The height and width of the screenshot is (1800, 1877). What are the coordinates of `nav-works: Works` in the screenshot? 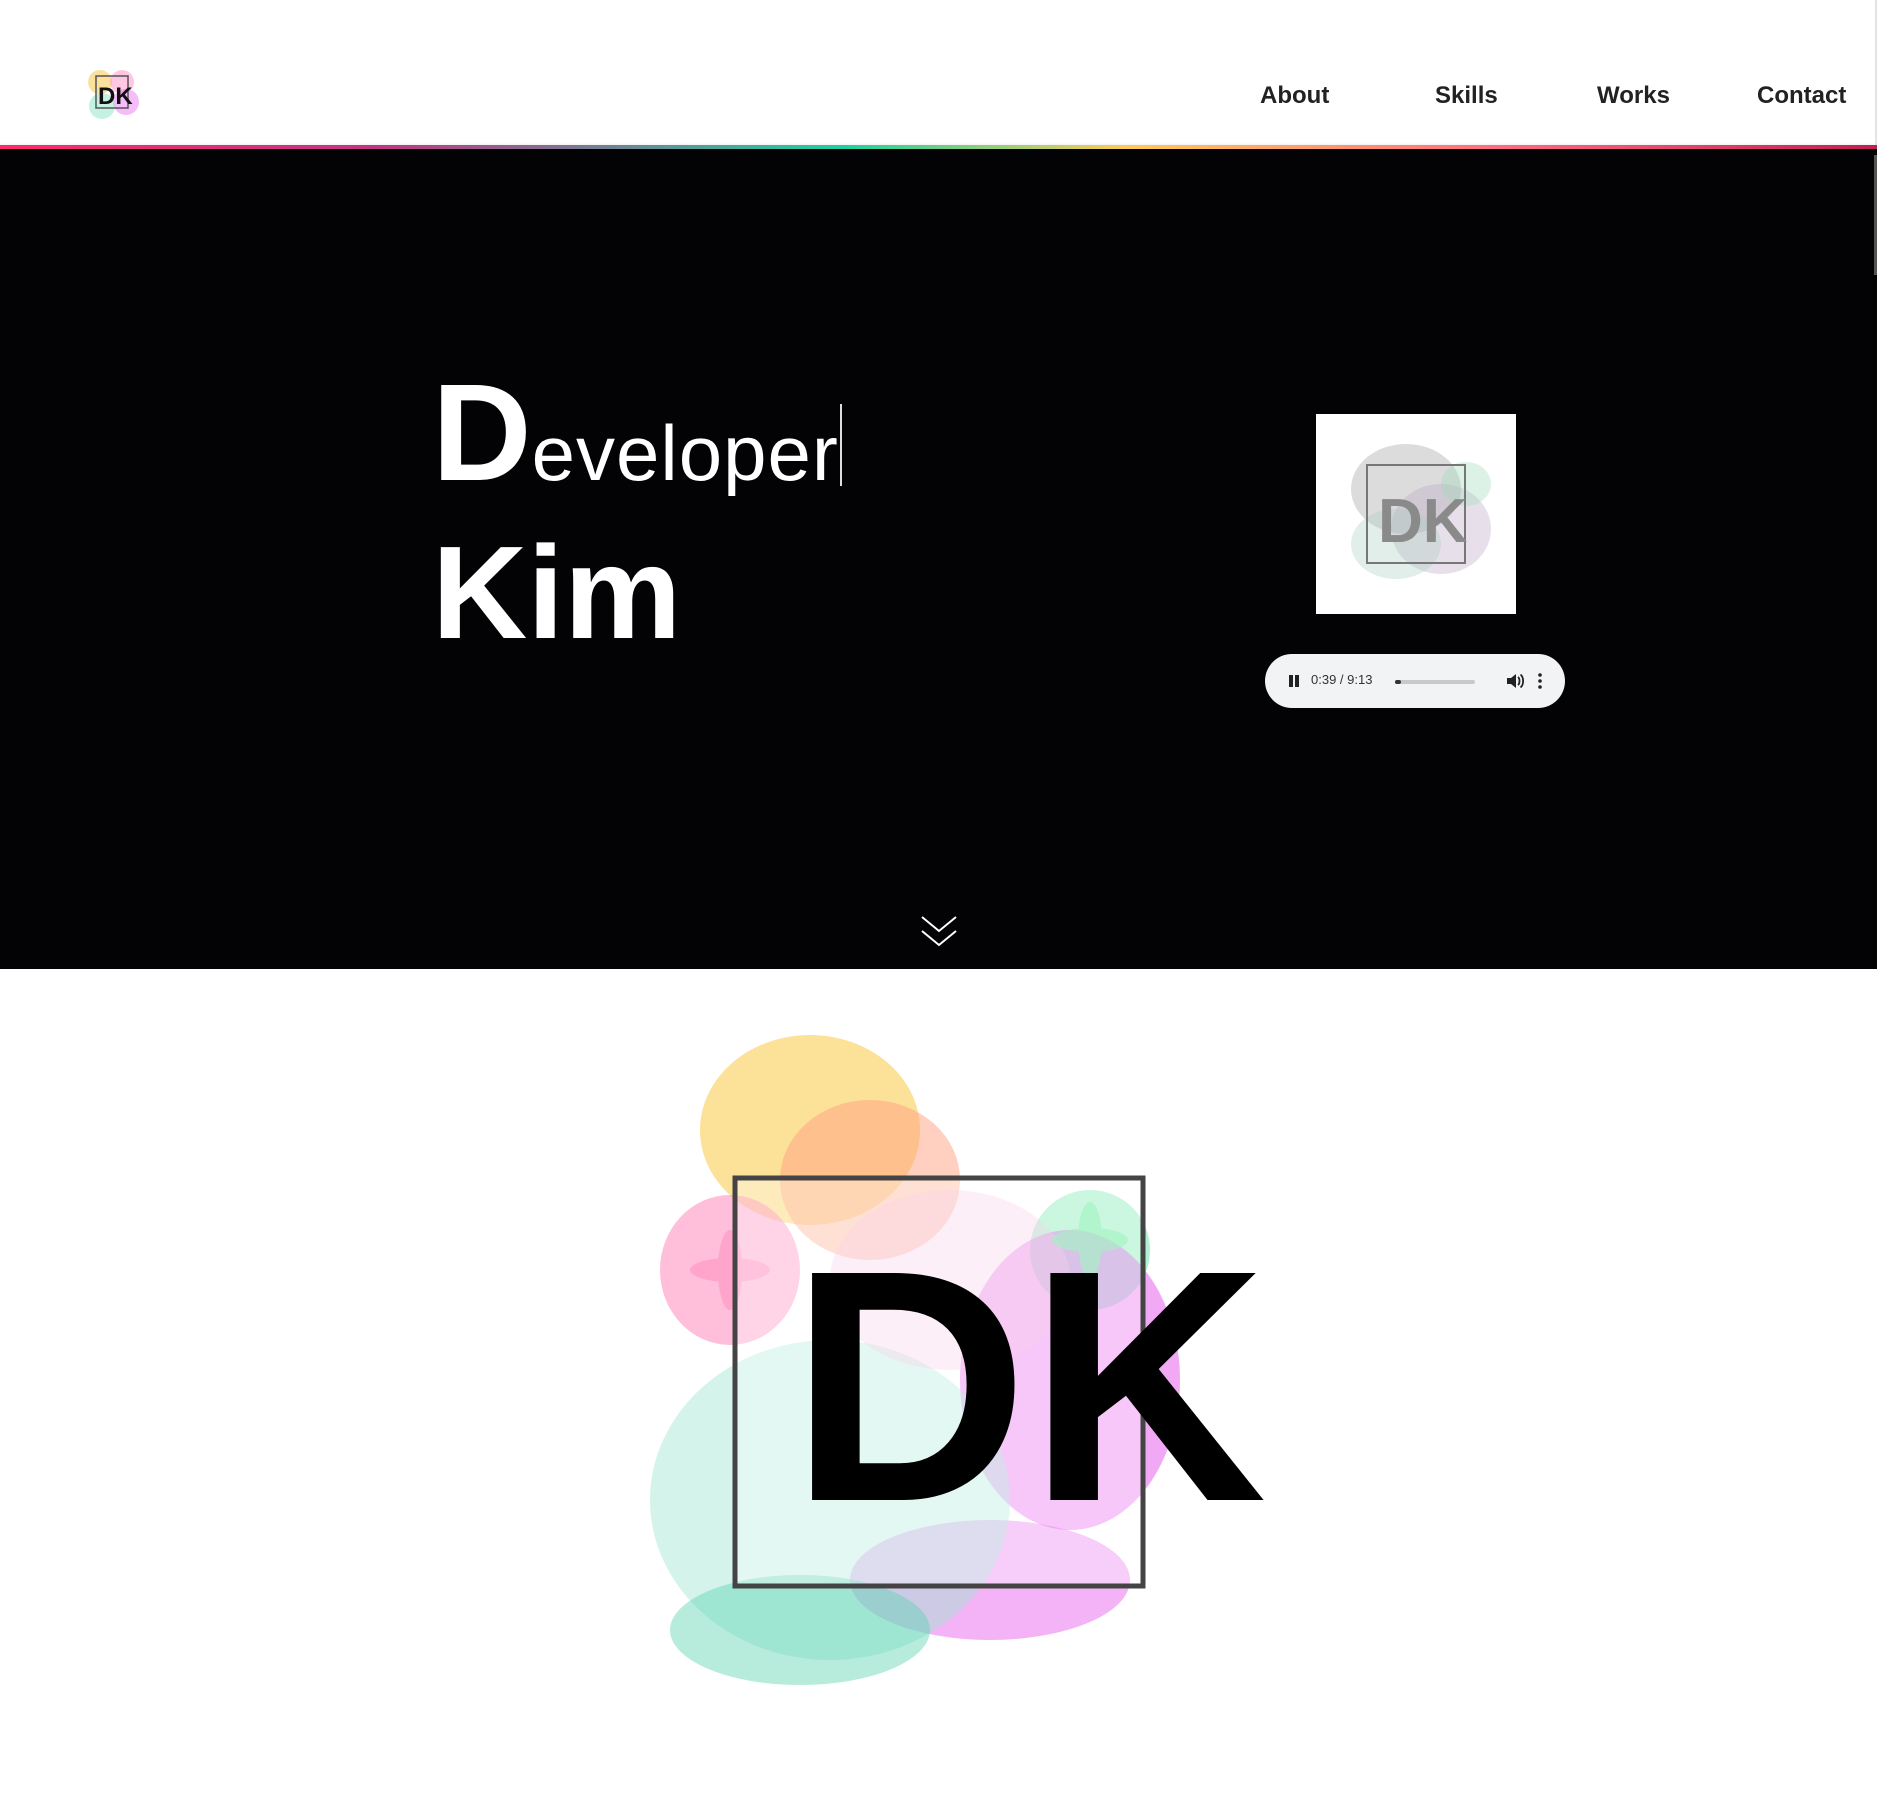 It's located at (1633, 96).